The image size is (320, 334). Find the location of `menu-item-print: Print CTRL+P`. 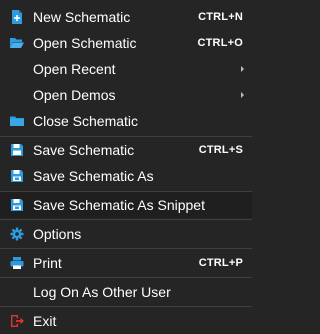

menu-item-print: Print CTRL+P is located at coordinates (126, 263).